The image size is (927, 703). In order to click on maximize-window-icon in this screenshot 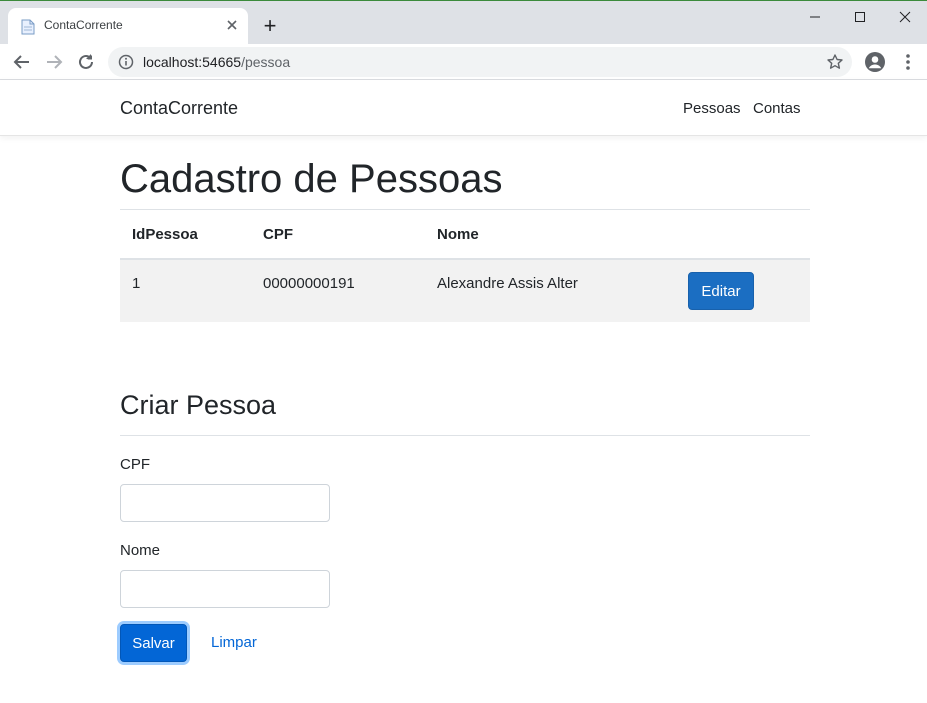, I will do `click(860, 17)`.